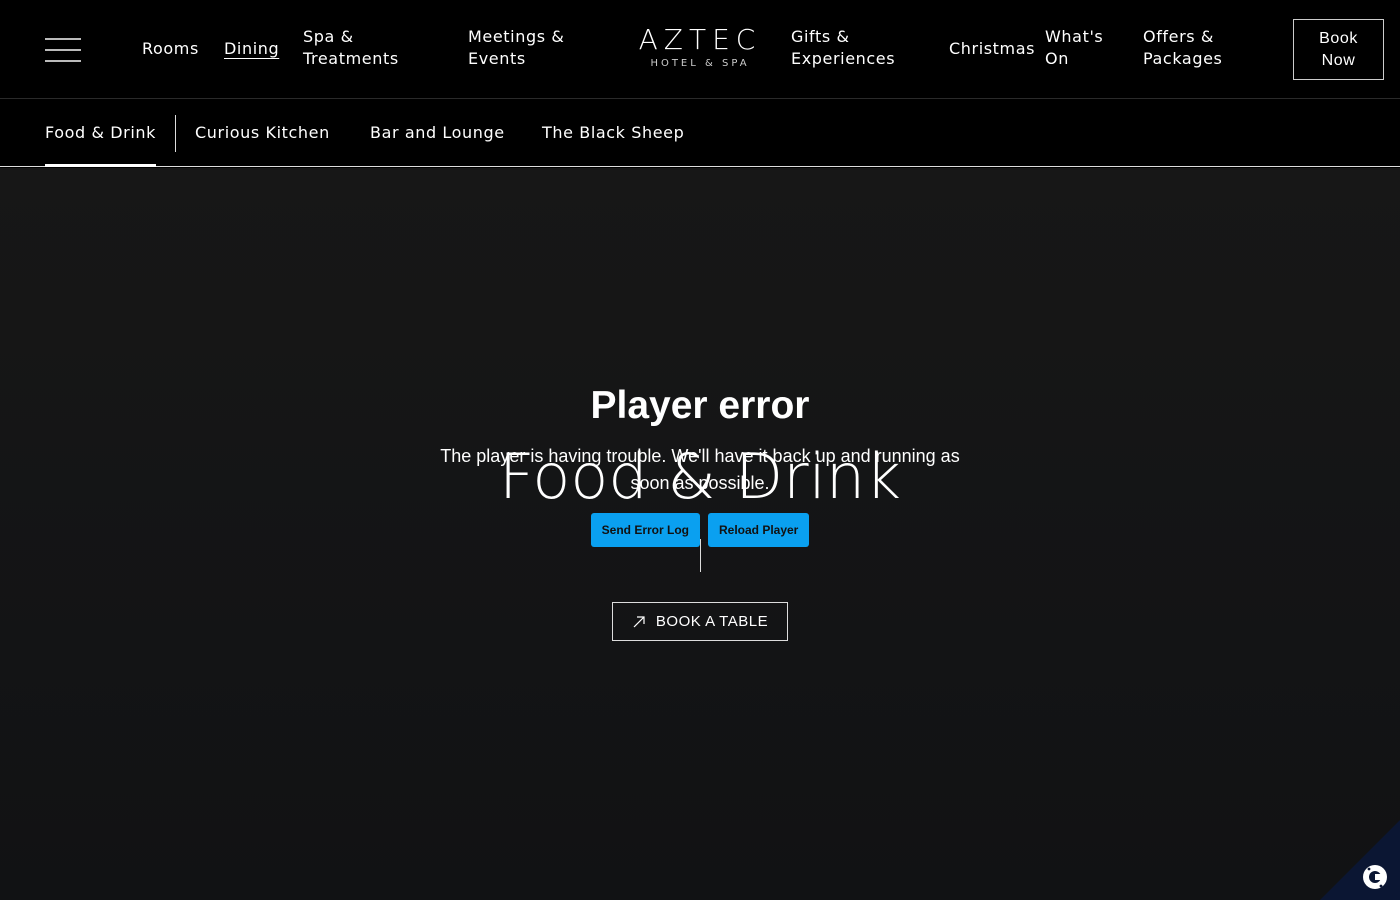 This screenshot has height=900, width=1400. I want to click on subnav-item-food-drink: Food & Drink, so click(100, 133).